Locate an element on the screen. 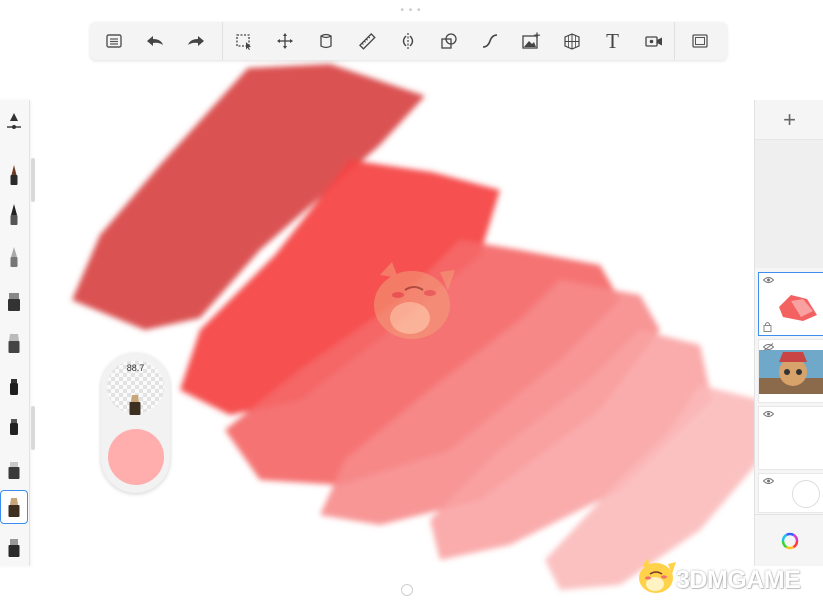  brush-marker-pen is located at coordinates (14, 257).